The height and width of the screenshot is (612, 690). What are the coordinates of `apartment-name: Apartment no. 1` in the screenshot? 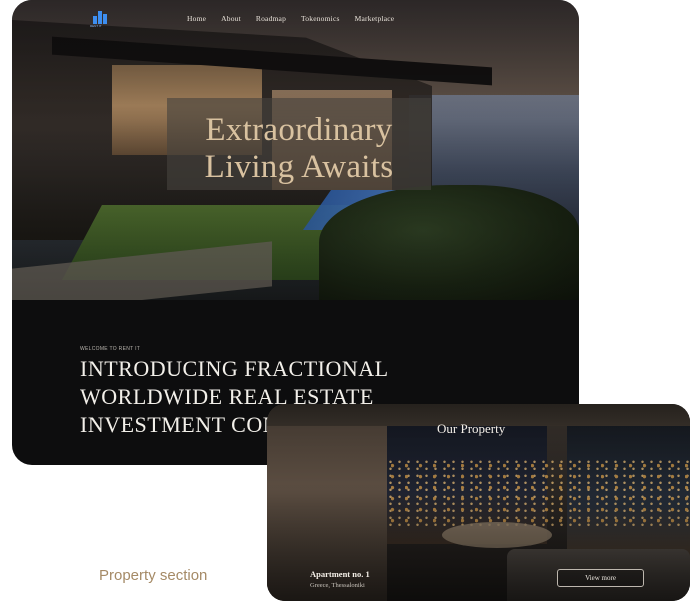 It's located at (340, 574).